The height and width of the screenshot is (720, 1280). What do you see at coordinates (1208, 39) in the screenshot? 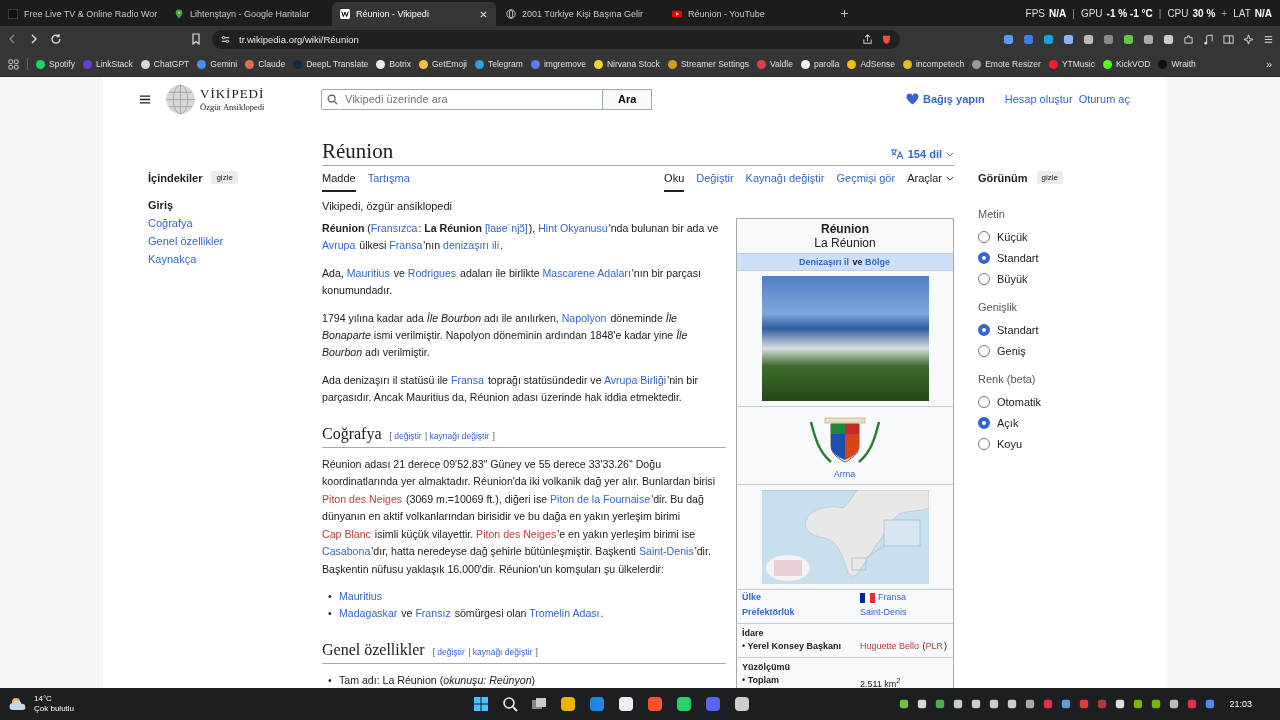
I see `music-icon` at bounding box center [1208, 39].